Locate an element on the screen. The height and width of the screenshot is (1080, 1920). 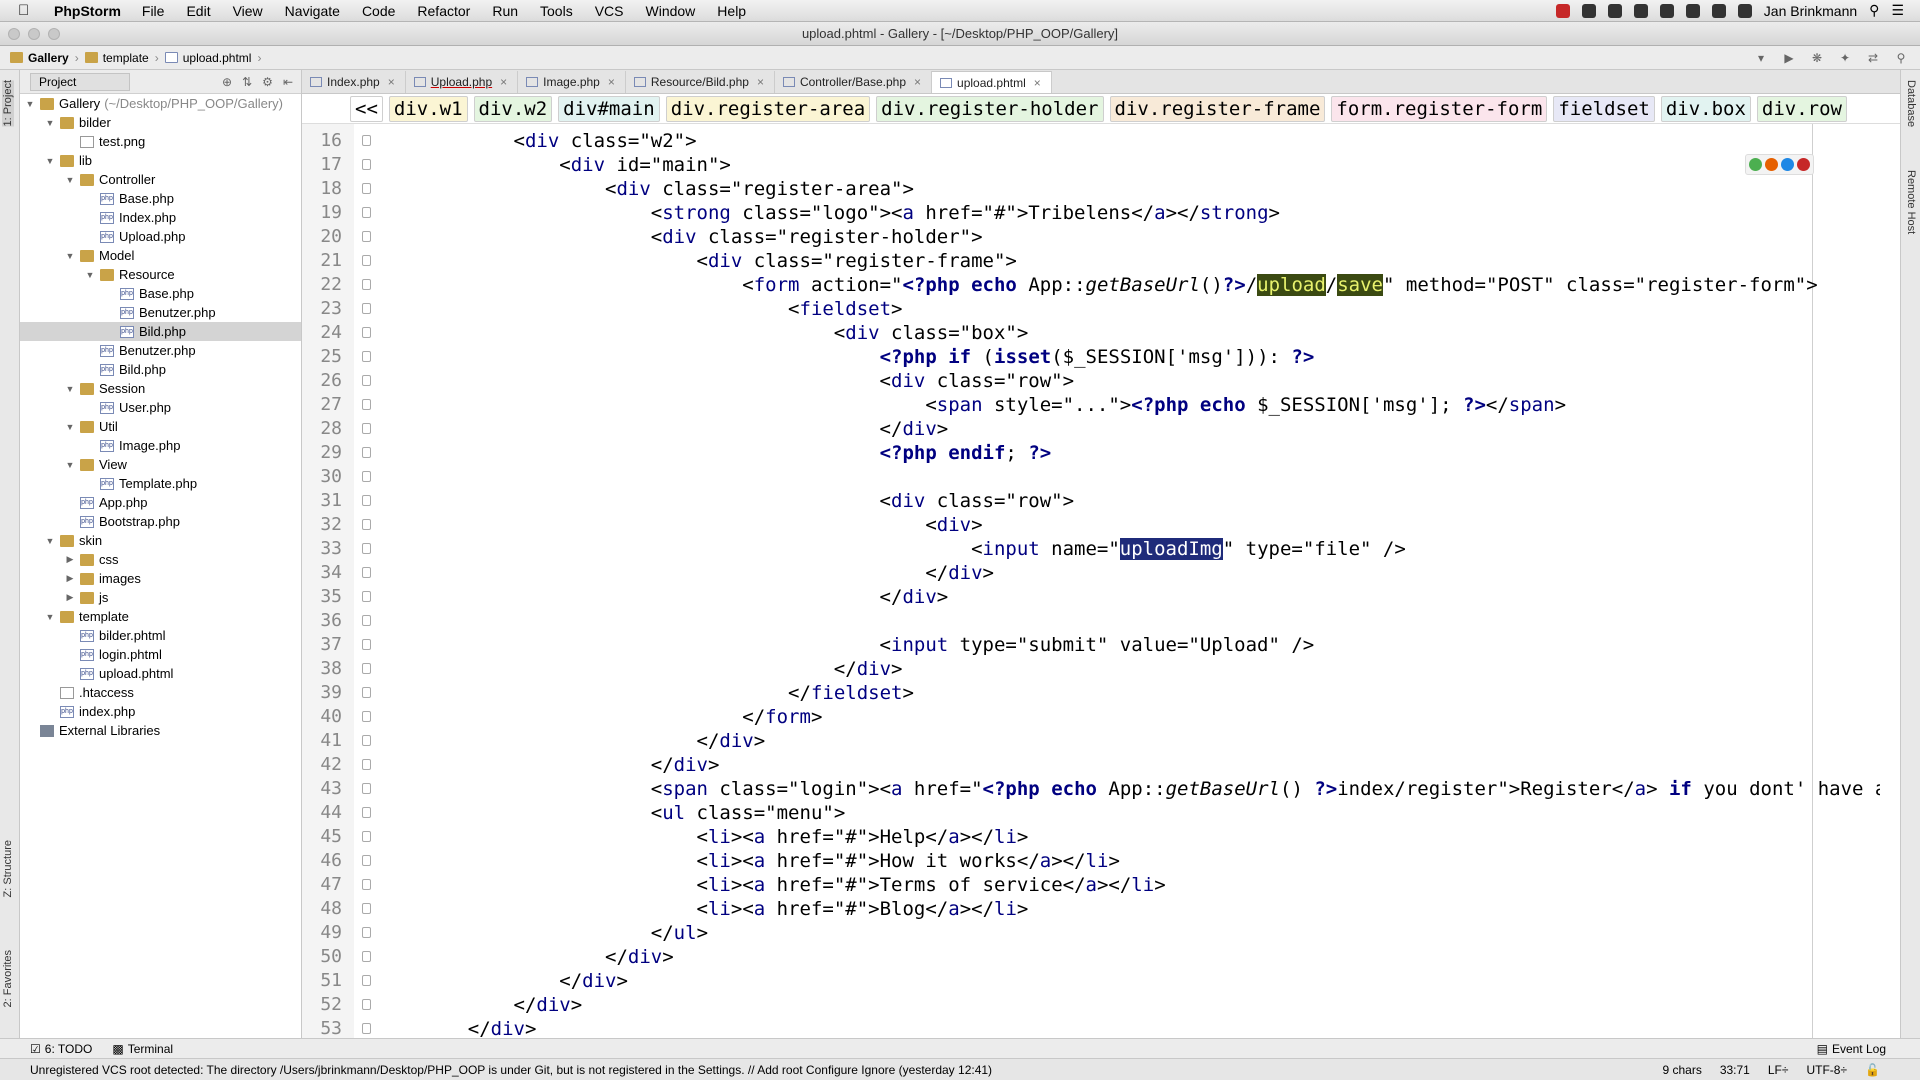
tree-item: php Base.php is located at coordinates (160, 293).